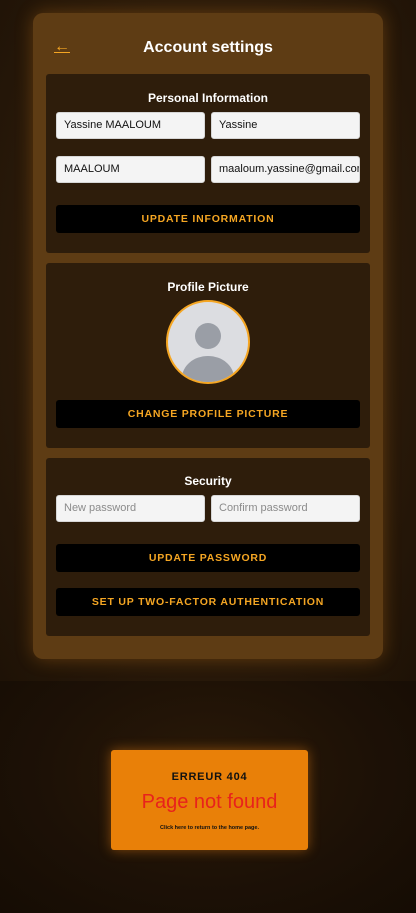 This screenshot has height=913, width=416. What do you see at coordinates (285, 508) in the screenshot?
I see `confirm-password-field: Confirm password` at bounding box center [285, 508].